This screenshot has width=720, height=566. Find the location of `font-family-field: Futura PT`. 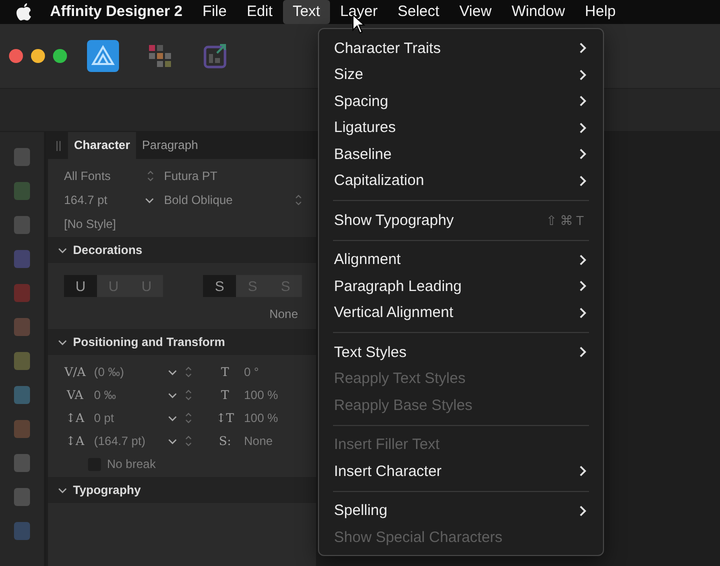

font-family-field: Futura PT is located at coordinates (233, 176).